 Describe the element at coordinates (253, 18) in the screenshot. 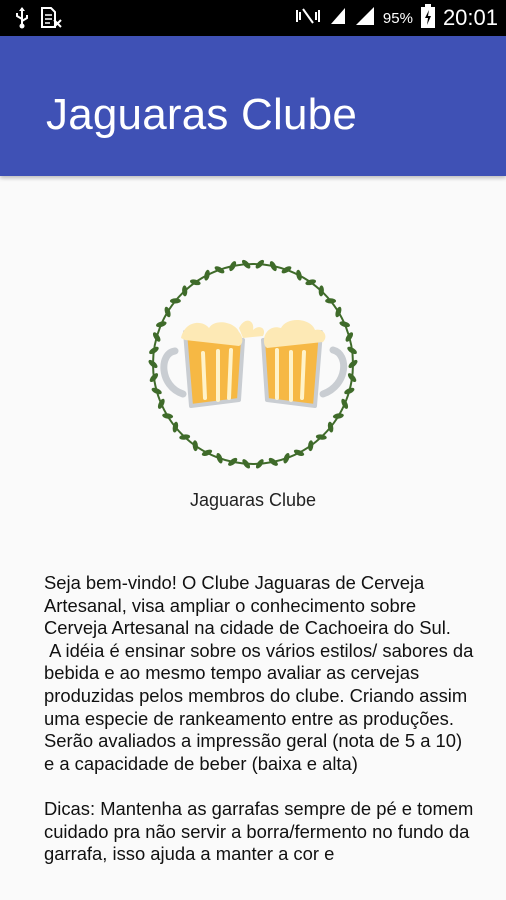

I see `status-bar: 95% 20:01` at that location.